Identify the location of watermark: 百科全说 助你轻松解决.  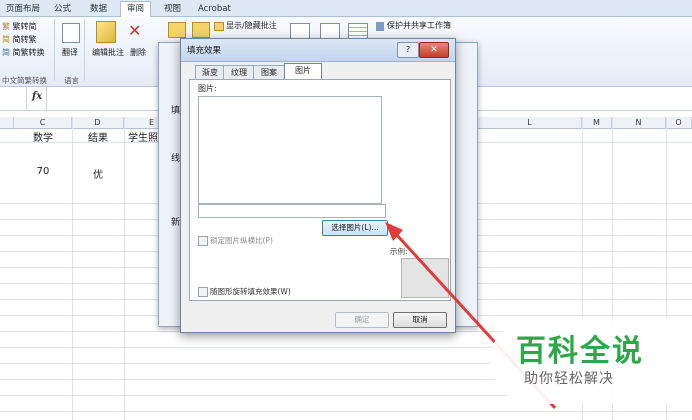
(591, 361).